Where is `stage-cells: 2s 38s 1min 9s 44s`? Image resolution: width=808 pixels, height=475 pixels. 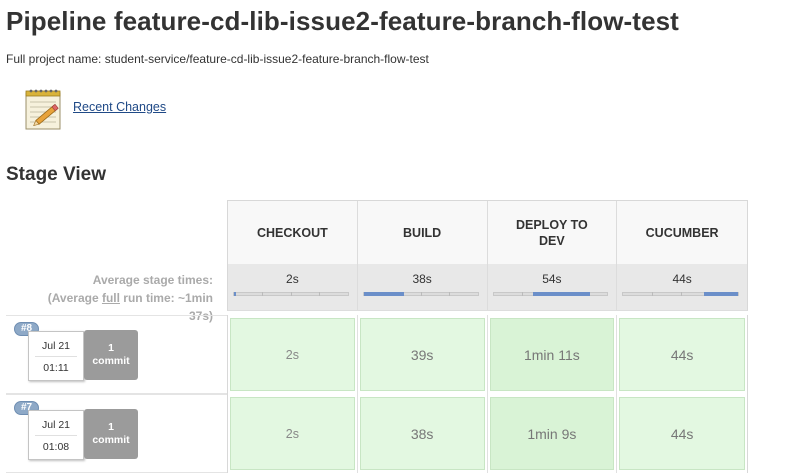
stage-cells: 2s 38s 1min 9s 44s is located at coordinates (487, 433).